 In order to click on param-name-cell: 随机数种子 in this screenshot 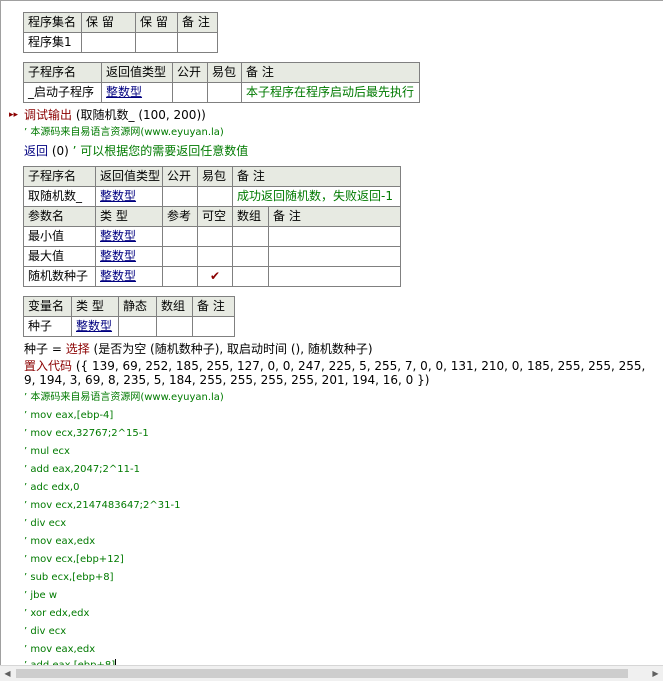, I will do `click(59, 276)`.